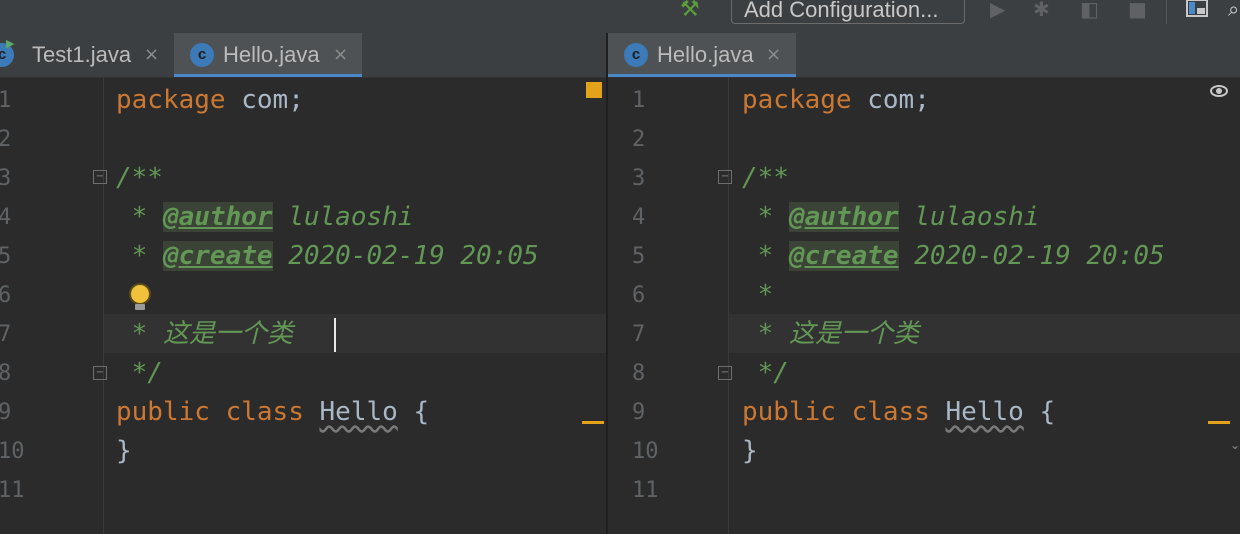 The image size is (1240, 534). I want to click on package-name: com;, so click(264, 100).